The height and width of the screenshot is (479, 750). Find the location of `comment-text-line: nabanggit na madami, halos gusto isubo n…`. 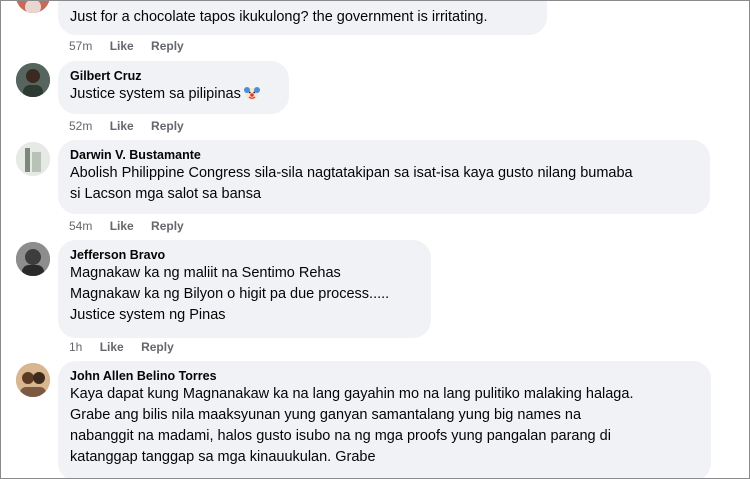

comment-text-line: nabanggit na madami, halos gusto isubo n… is located at coordinates (340, 436).